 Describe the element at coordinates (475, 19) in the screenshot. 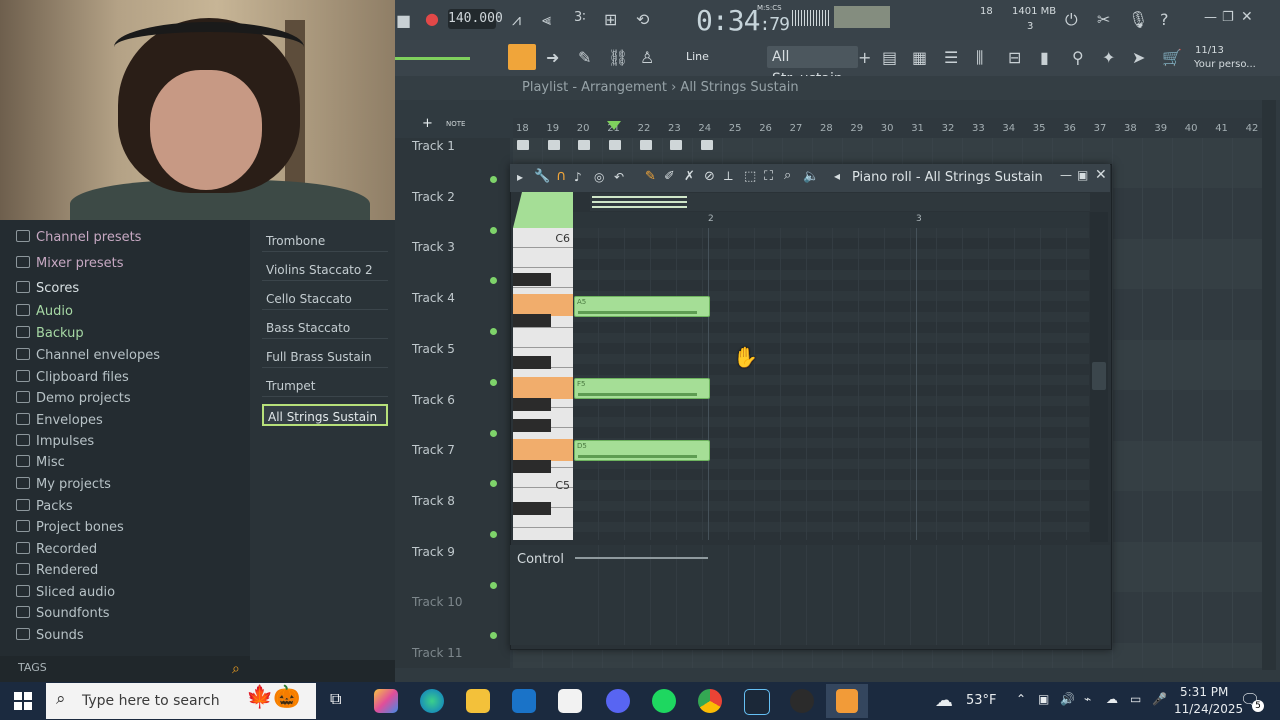

I see `tempo-display: 140.000` at that location.